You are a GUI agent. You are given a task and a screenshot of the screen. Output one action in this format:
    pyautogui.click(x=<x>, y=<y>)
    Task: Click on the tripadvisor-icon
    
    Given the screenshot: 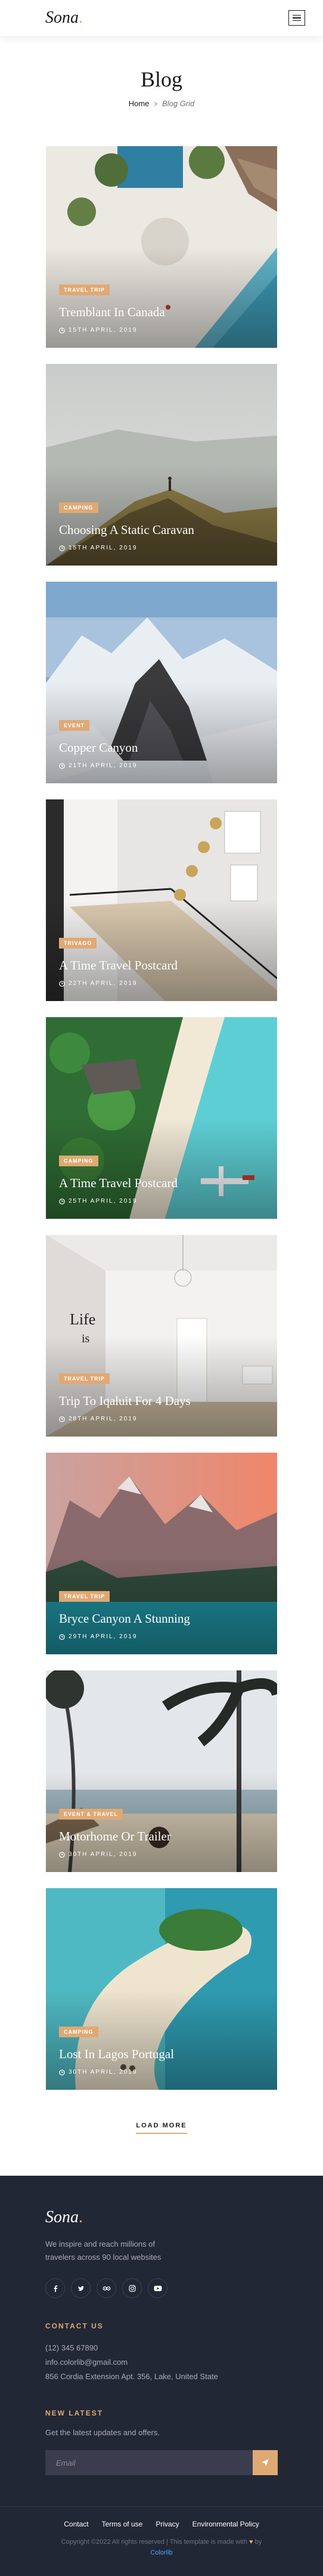 What is the action you would take?
    pyautogui.click(x=106, y=2288)
    